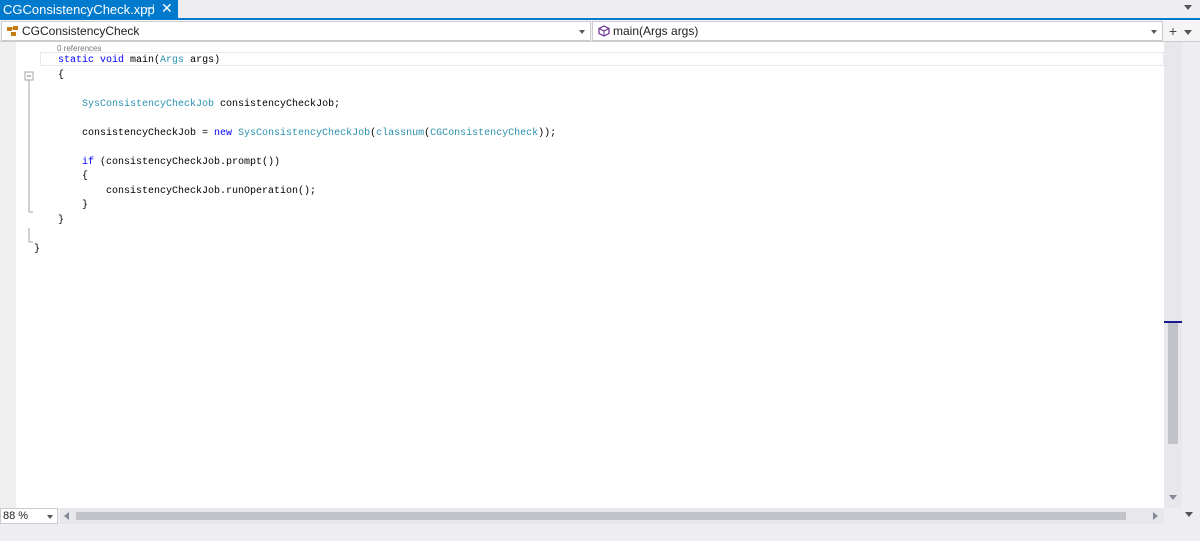  Describe the element at coordinates (226, 133) in the screenshot. I see `code-token: new` at that location.